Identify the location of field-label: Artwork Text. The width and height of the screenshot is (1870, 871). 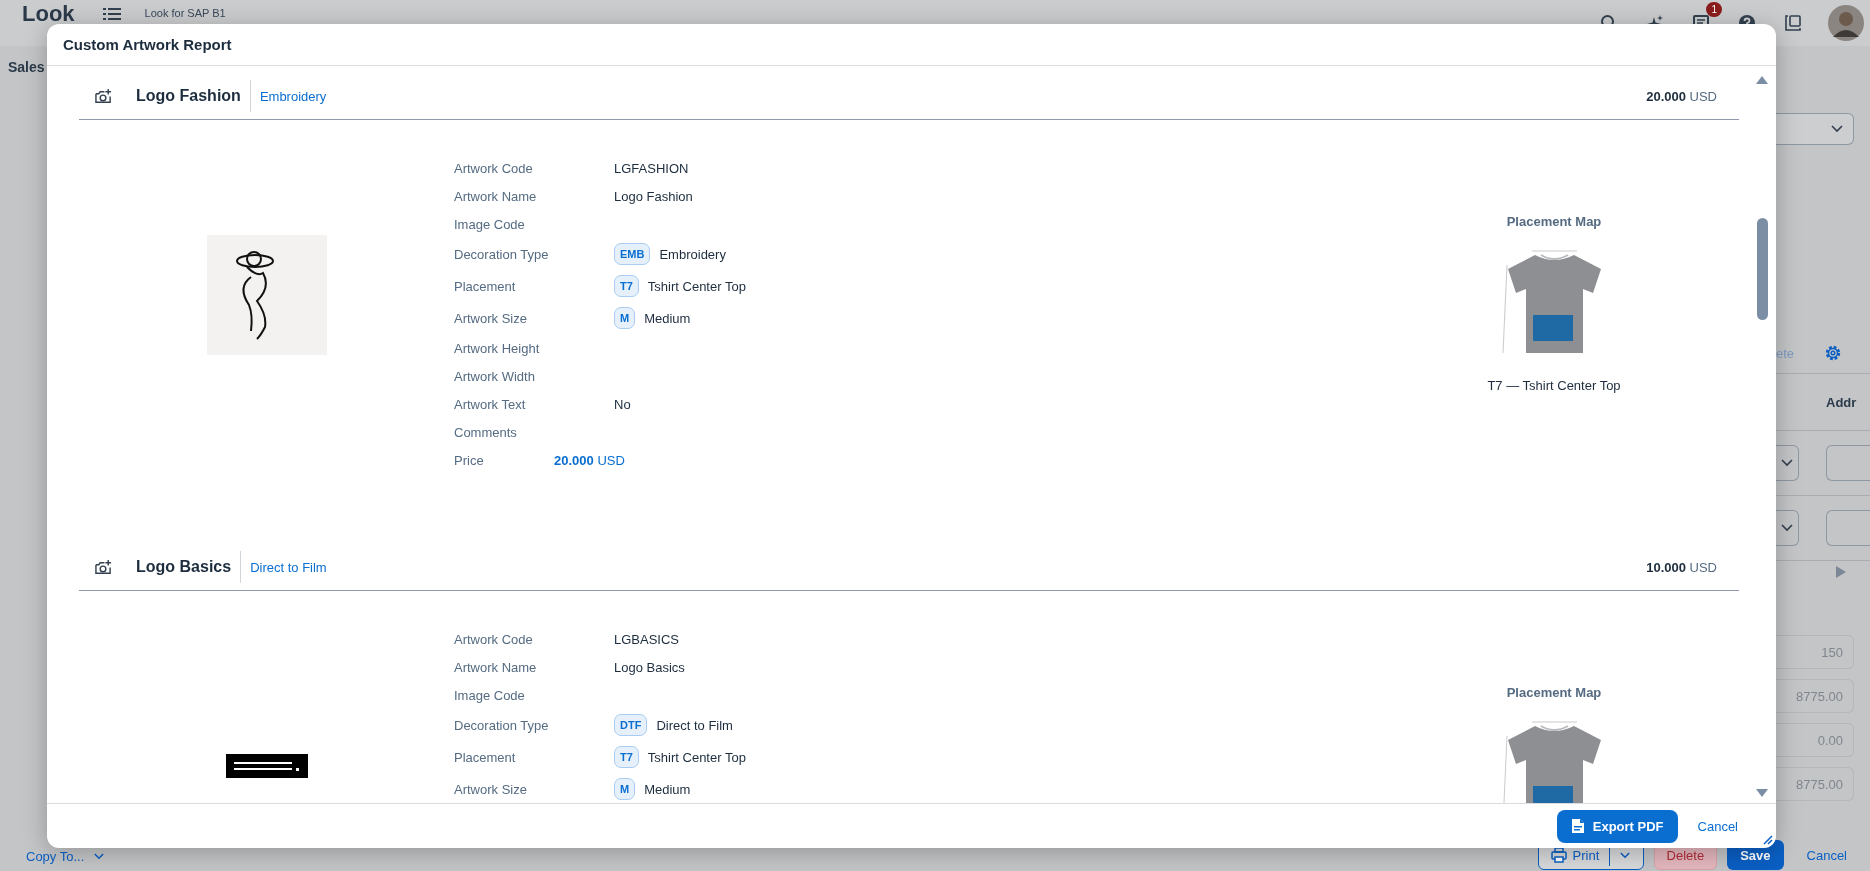
(490, 404).